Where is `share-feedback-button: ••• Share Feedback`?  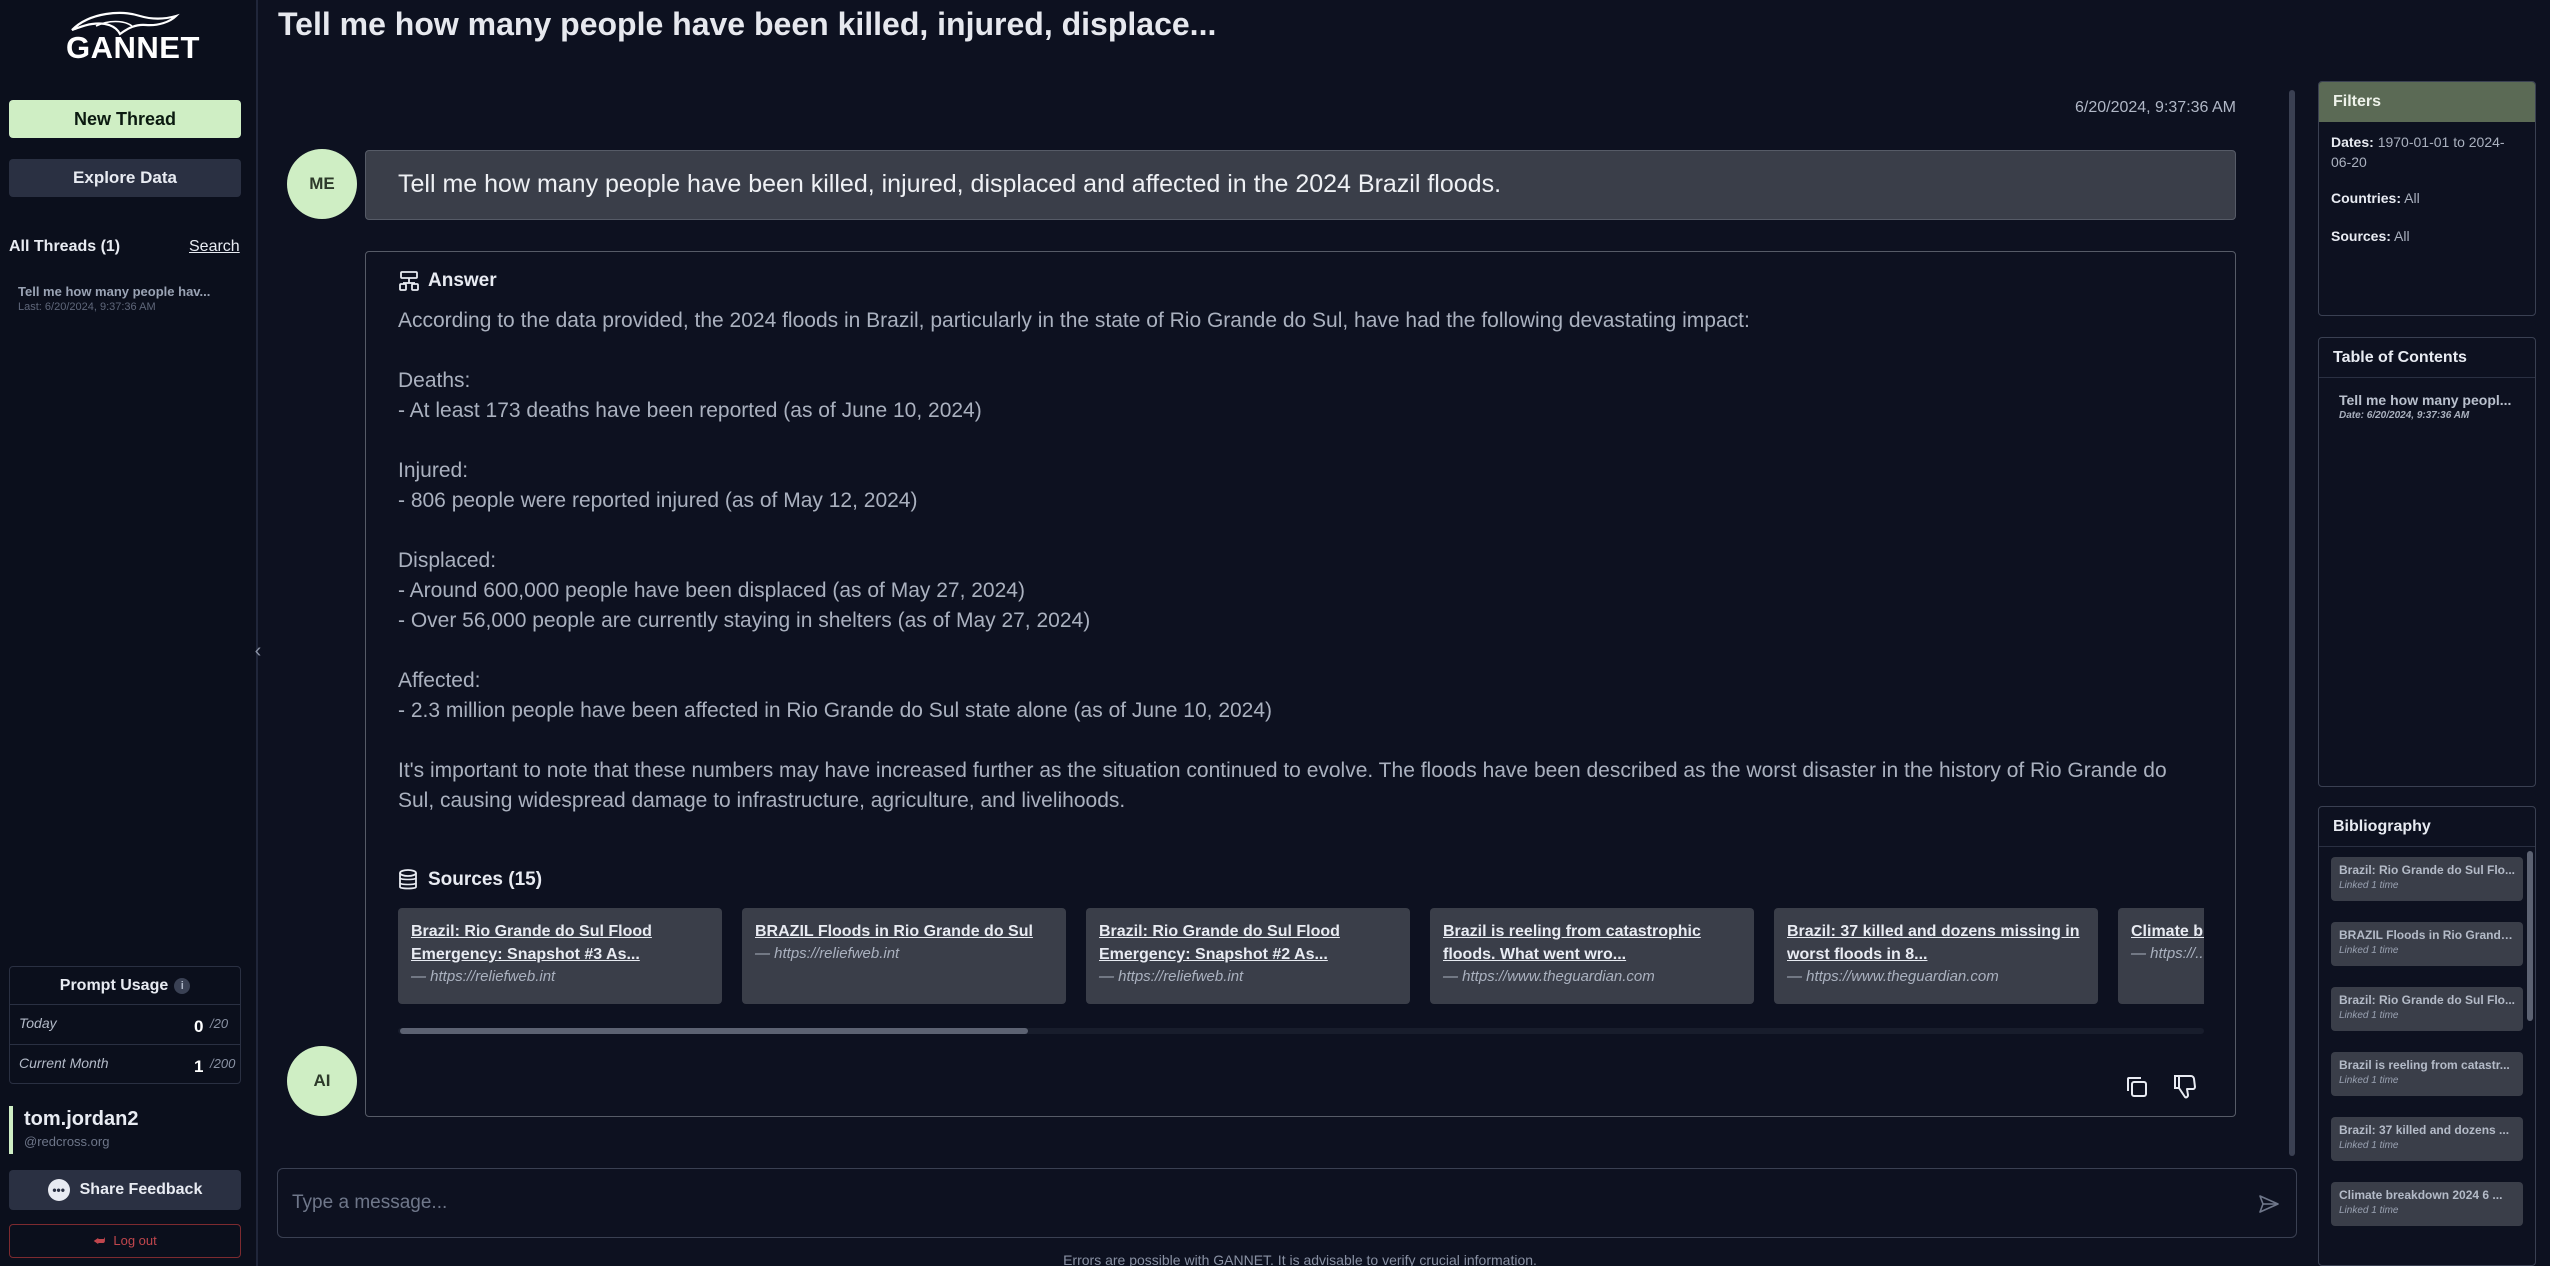 share-feedback-button: ••• Share Feedback is located at coordinates (125, 1190).